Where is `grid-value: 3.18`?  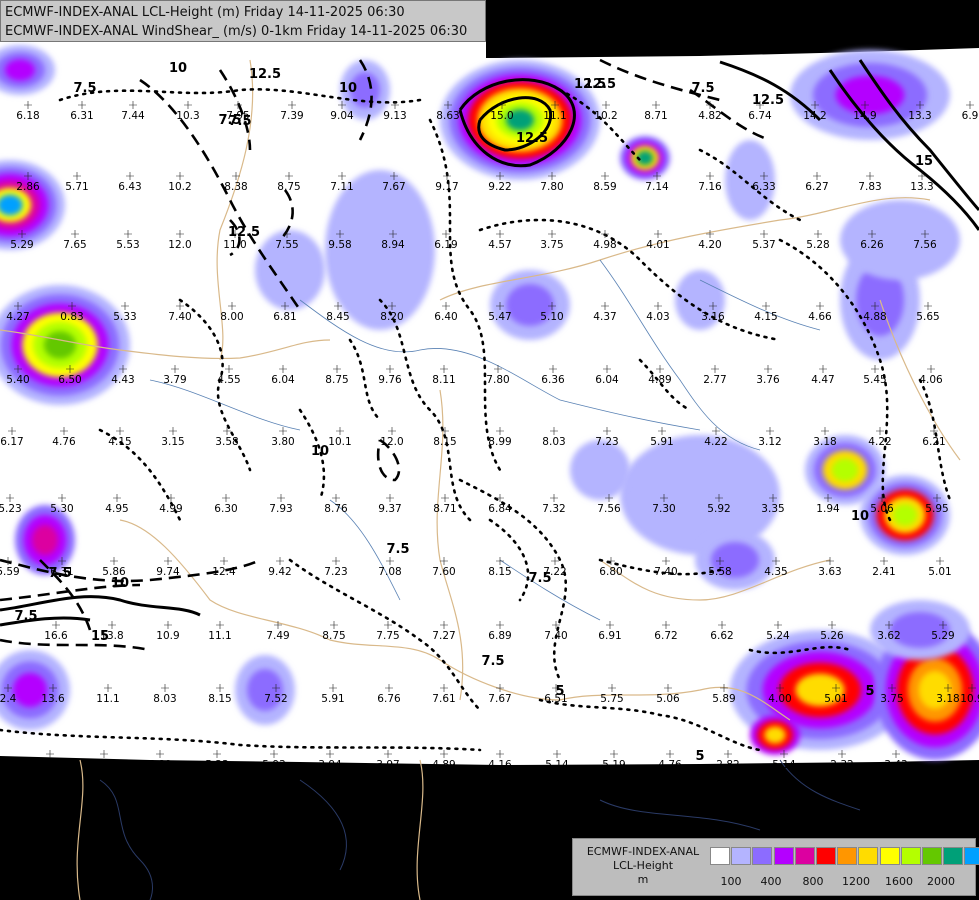 grid-value: 3.18 is located at coordinates (947, 699).